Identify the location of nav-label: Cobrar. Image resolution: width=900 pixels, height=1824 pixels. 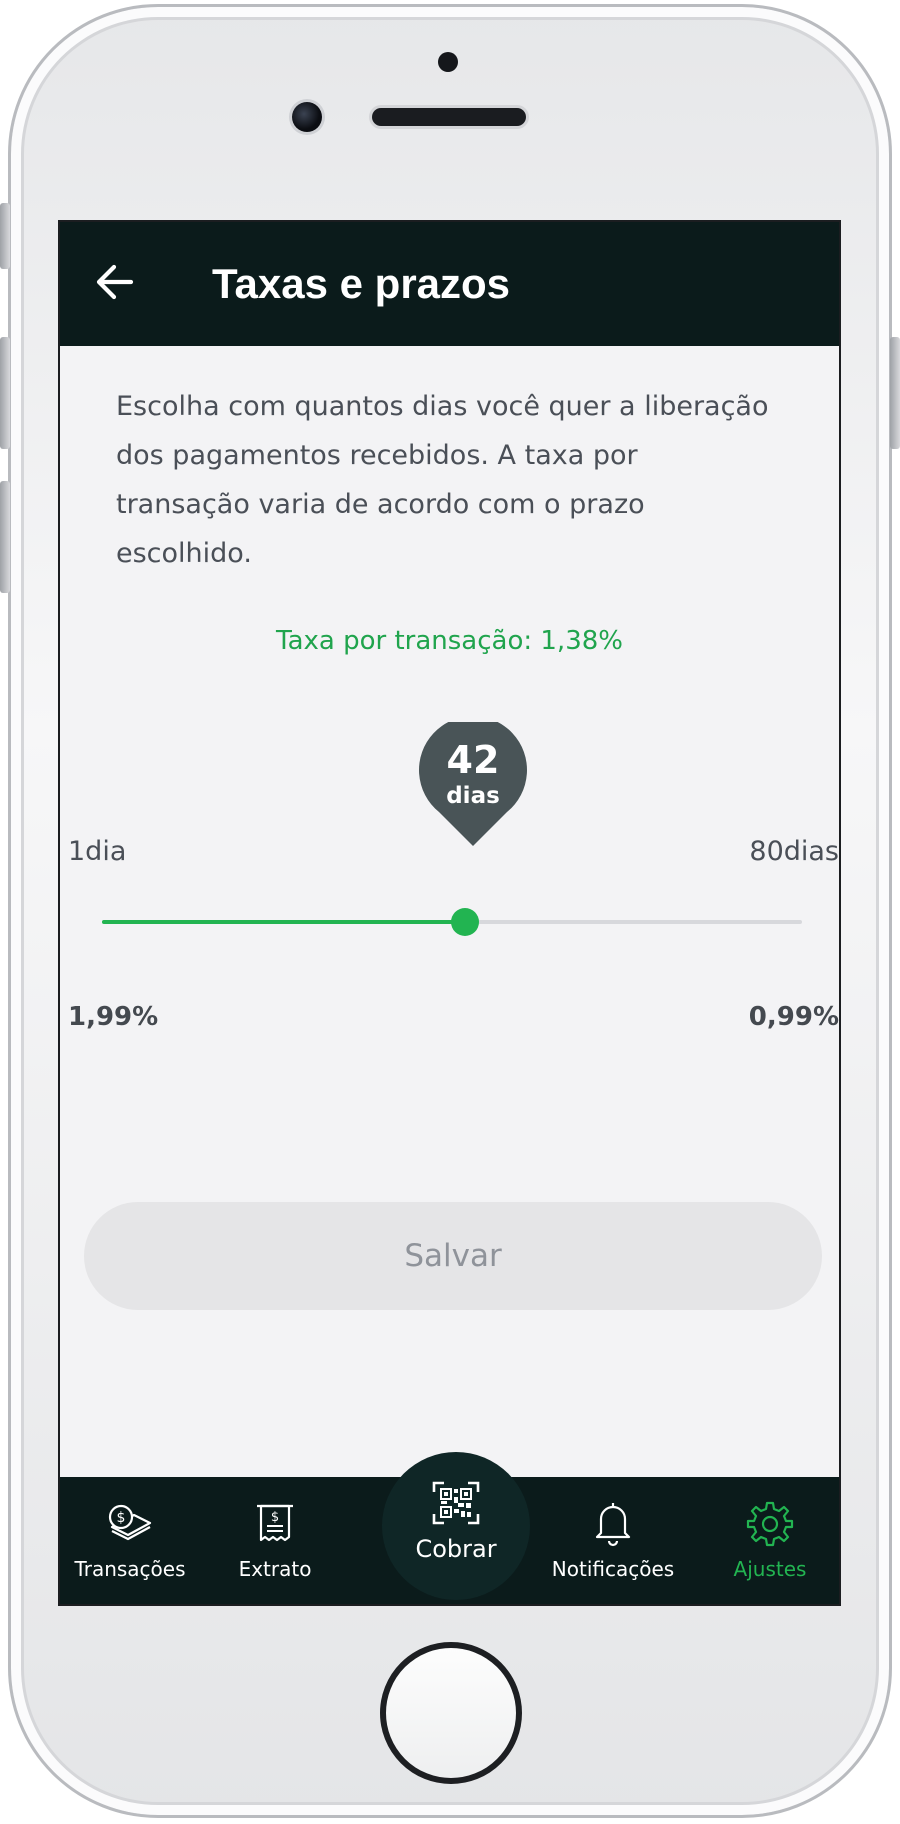
(456, 1549).